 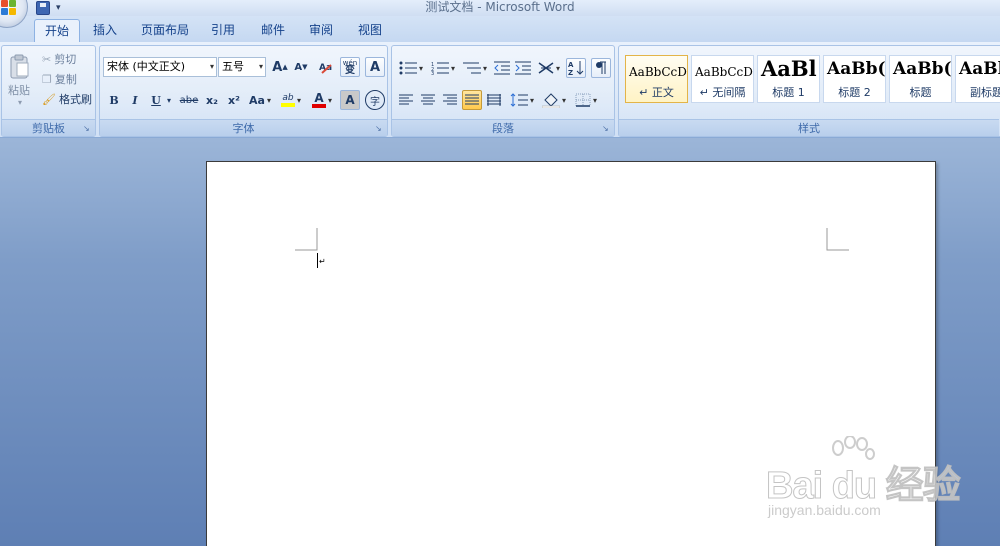 I want to click on font-size-select: 五号 ▾, so click(x=242, y=67).